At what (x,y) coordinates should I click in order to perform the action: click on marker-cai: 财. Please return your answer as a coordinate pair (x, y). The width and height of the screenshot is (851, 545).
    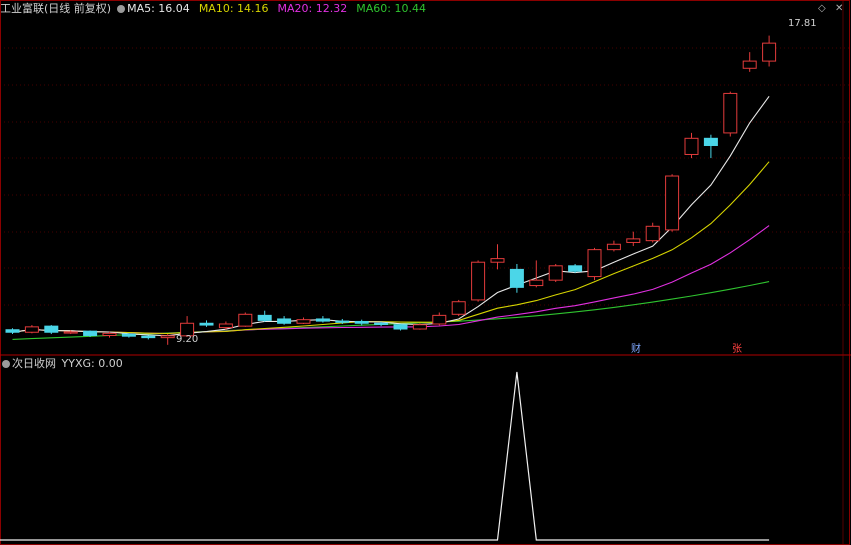
    Looking at the image, I should click on (636, 348).